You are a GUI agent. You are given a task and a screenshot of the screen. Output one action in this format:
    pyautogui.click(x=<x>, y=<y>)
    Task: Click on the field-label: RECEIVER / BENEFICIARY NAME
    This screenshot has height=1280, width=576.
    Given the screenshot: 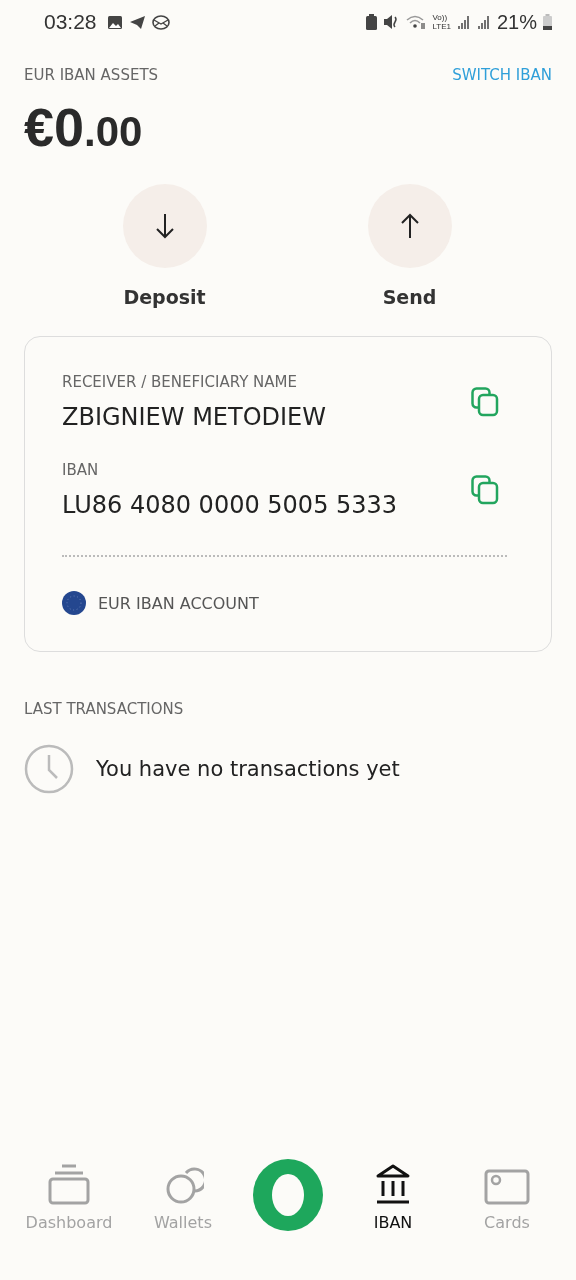 What is the action you would take?
    pyautogui.click(x=180, y=382)
    